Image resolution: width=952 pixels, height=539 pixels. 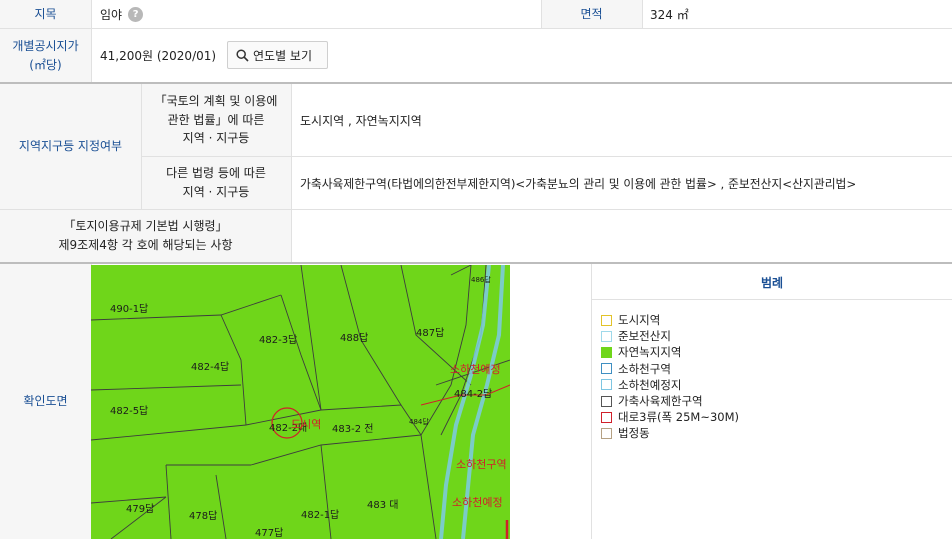 What do you see at coordinates (383, 505) in the screenshot?
I see `map-parcel-label: 483 대` at bounding box center [383, 505].